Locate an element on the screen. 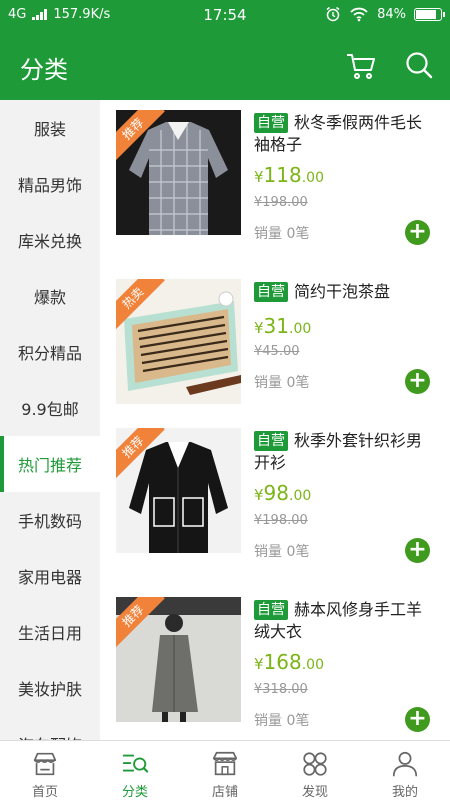 This screenshot has height=800, width=450. product-price: ¥31.00 is located at coordinates (283, 326).